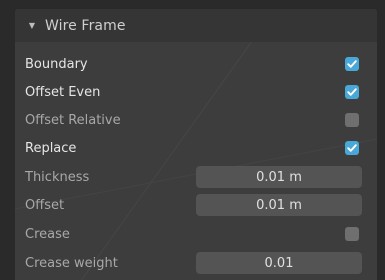 The width and height of the screenshot is (385, 280). I want to click on crease-weight-row: Crease weight 0.01, so click(196, 263).